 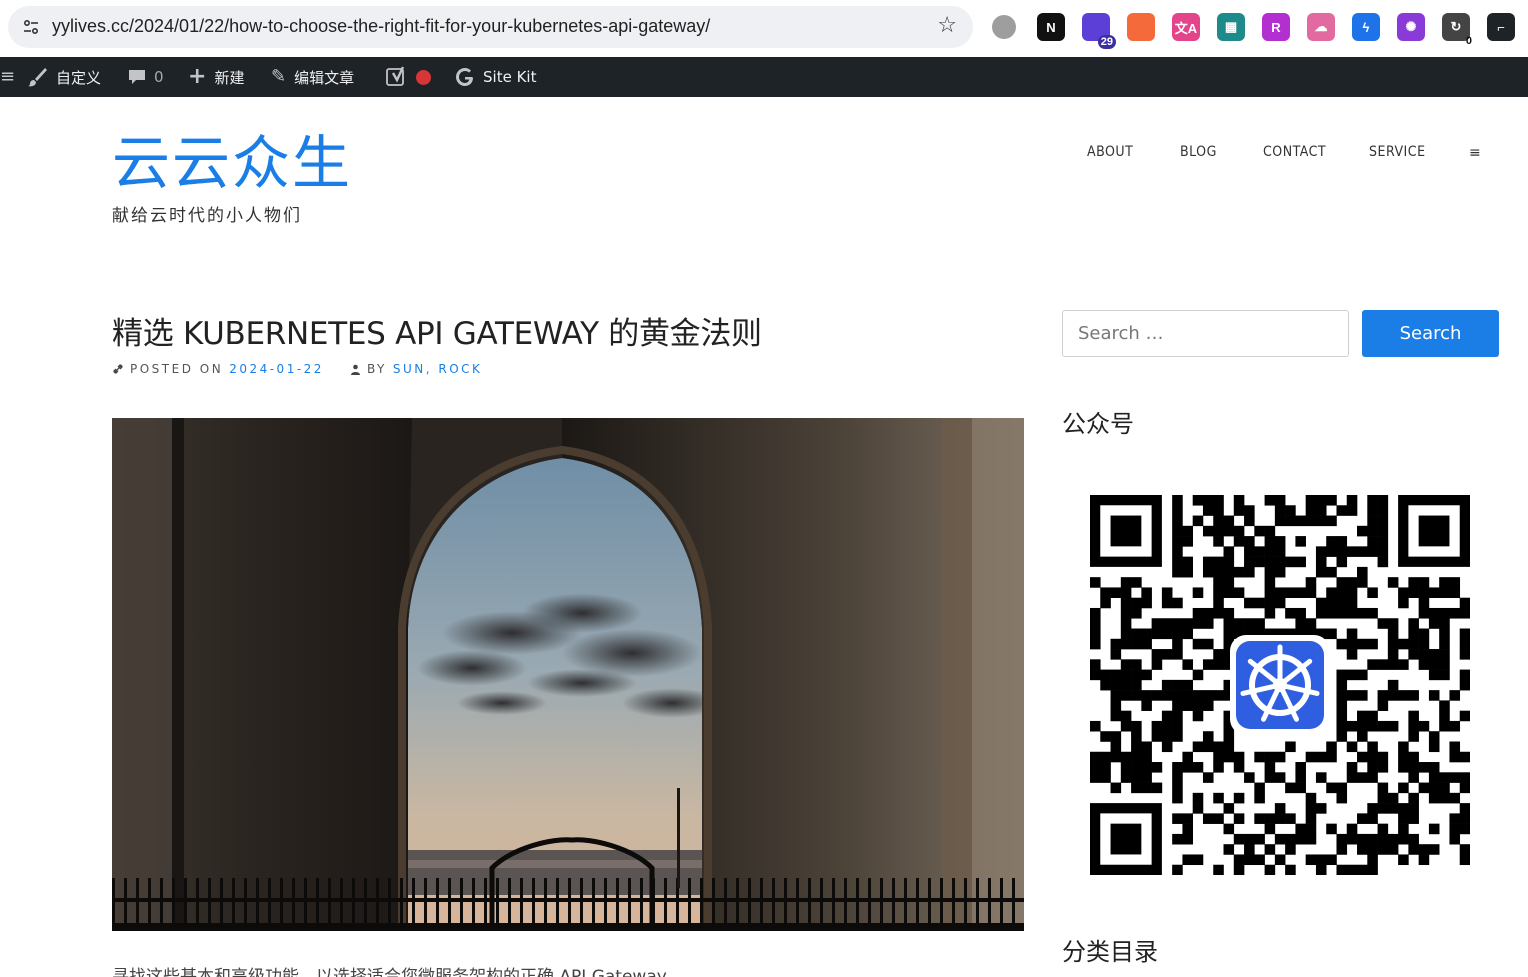 I want to click on new-content-button: + 新建, so click(x=216, y=77).